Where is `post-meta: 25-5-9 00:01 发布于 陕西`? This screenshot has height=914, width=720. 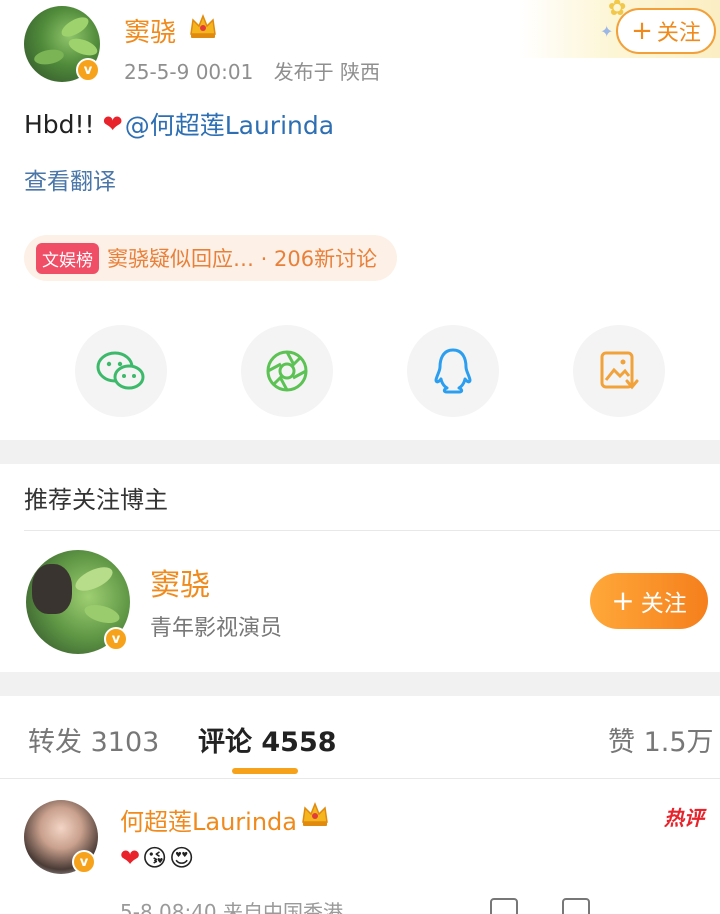
post-meta: 25-5-9 00:01 发布于 陕西 is located at coordinates (252, 70).